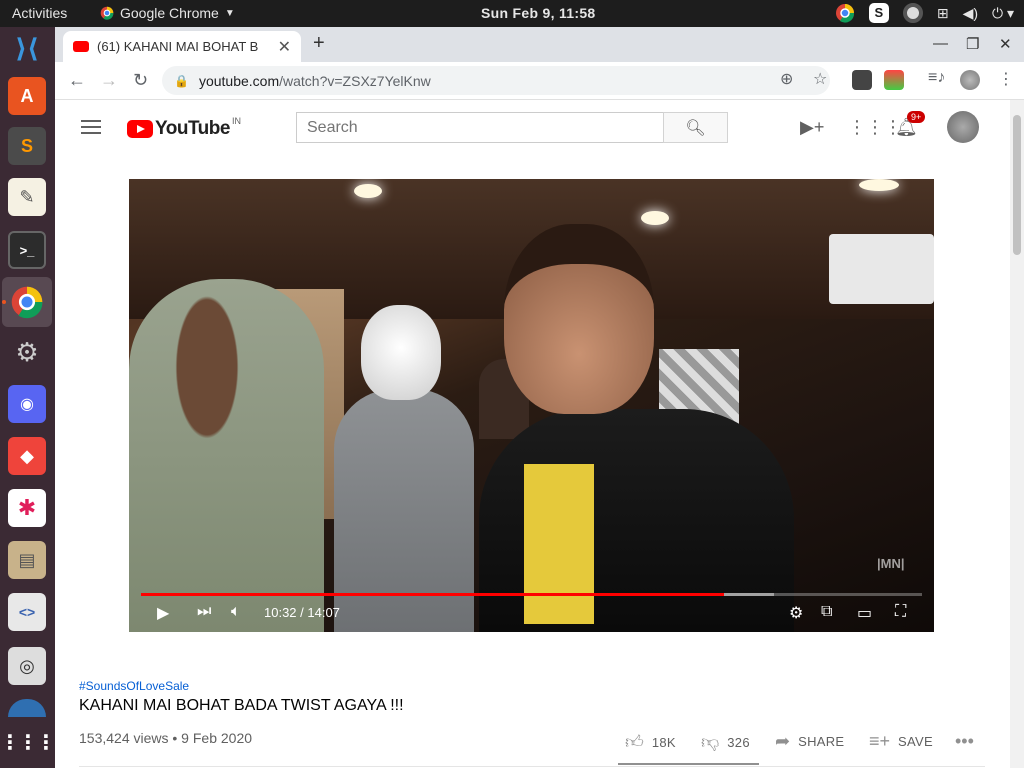 This screenshot has height=768, width=1024. I want to click on more-horizontal-icon: •••, so click(964, 741).